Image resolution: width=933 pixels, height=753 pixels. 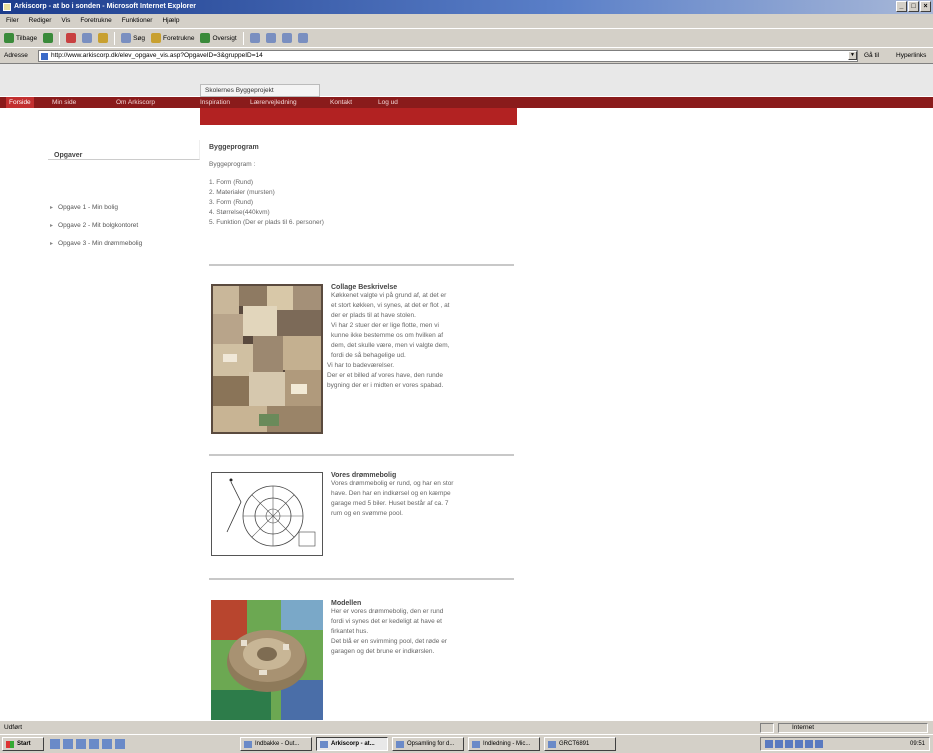 What do you see at coordinates (103, 38) in the screenshot?
I see `home-icon` at bounding box center [103, 38].